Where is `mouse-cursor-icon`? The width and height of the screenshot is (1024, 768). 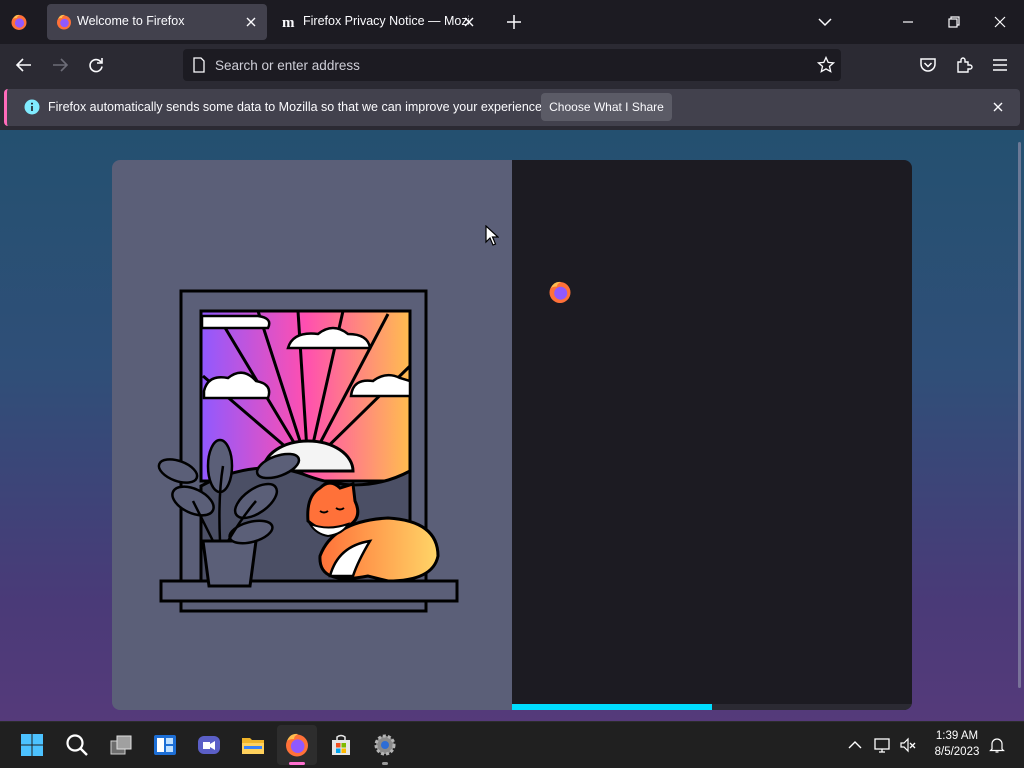 mouse-cursor-icon is located at coordinates (492, 235).